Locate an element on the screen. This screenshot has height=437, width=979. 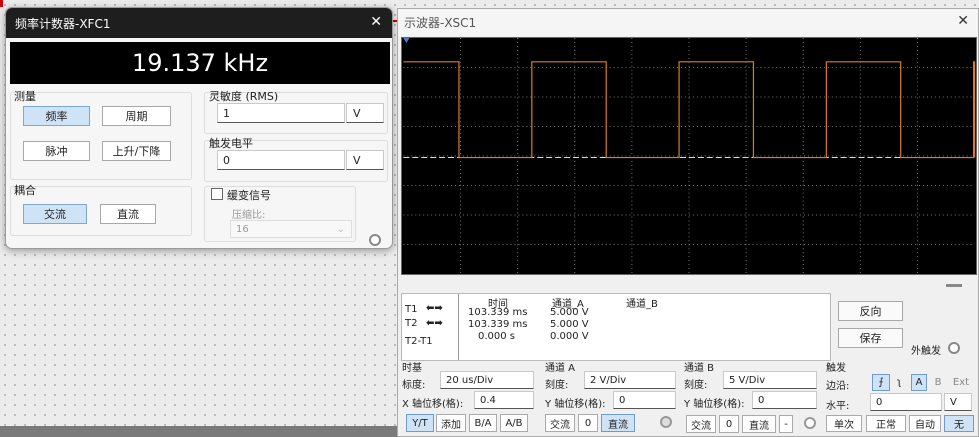
save-button: 保存 is located at coordinates (870, 338).